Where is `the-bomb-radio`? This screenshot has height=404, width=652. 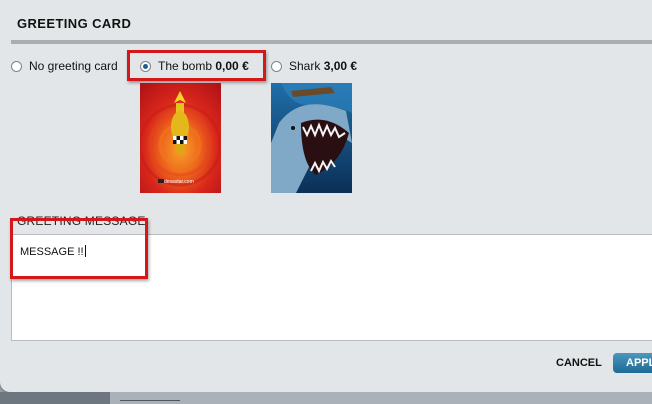
the-bomb-radio is located at coordinates (145, 66).